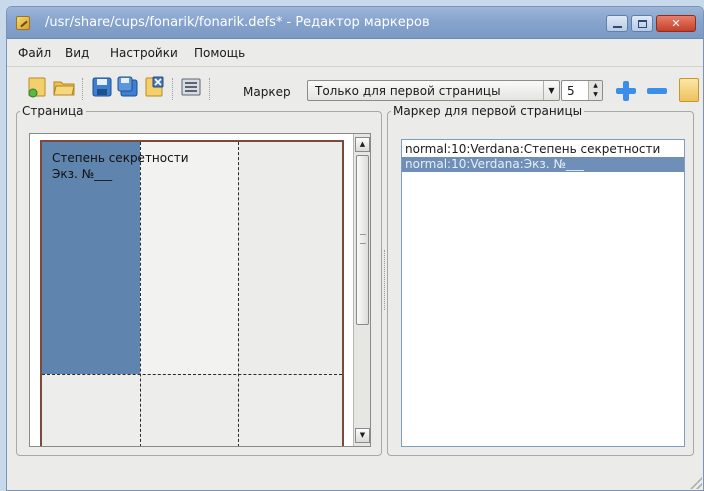 Image resolution: width=704 pixels, height=491 pixels. Describe the element at coordinates (689, 90) in the screenshot. I see `document-icon` at that location.